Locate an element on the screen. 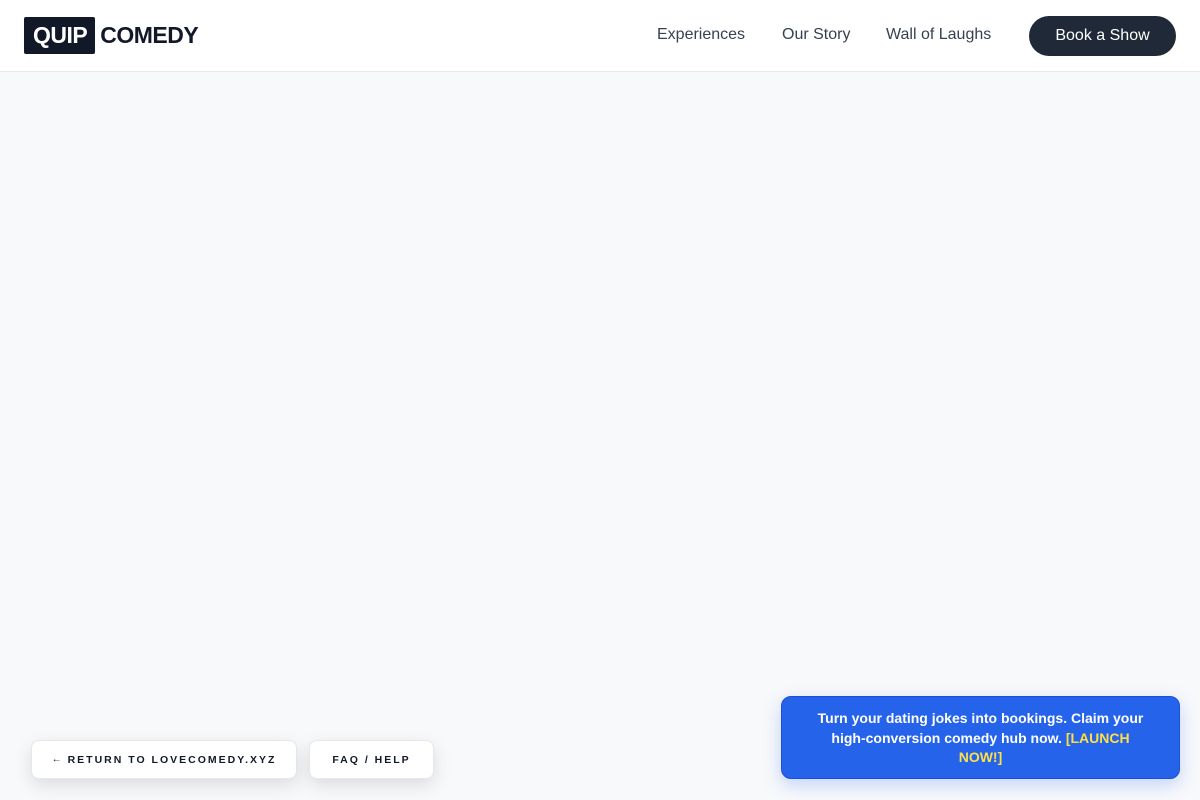 The width and height of the screenshot is (1200, 800). book-a-show-button: Book a Show is located at coordinates (1102, 36).